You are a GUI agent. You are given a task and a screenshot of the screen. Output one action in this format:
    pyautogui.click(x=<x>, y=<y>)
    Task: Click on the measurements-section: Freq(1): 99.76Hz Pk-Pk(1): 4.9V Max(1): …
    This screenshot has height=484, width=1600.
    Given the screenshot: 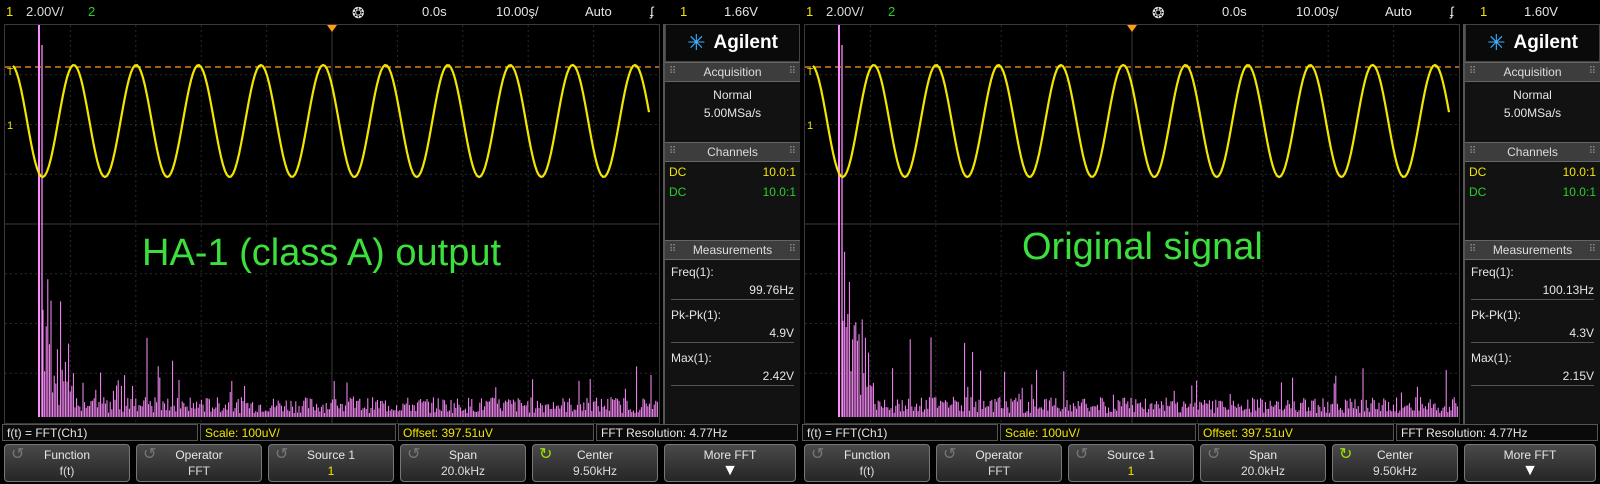 What is the action you would take?
    pyautogui.click(x=732, y=327)
    